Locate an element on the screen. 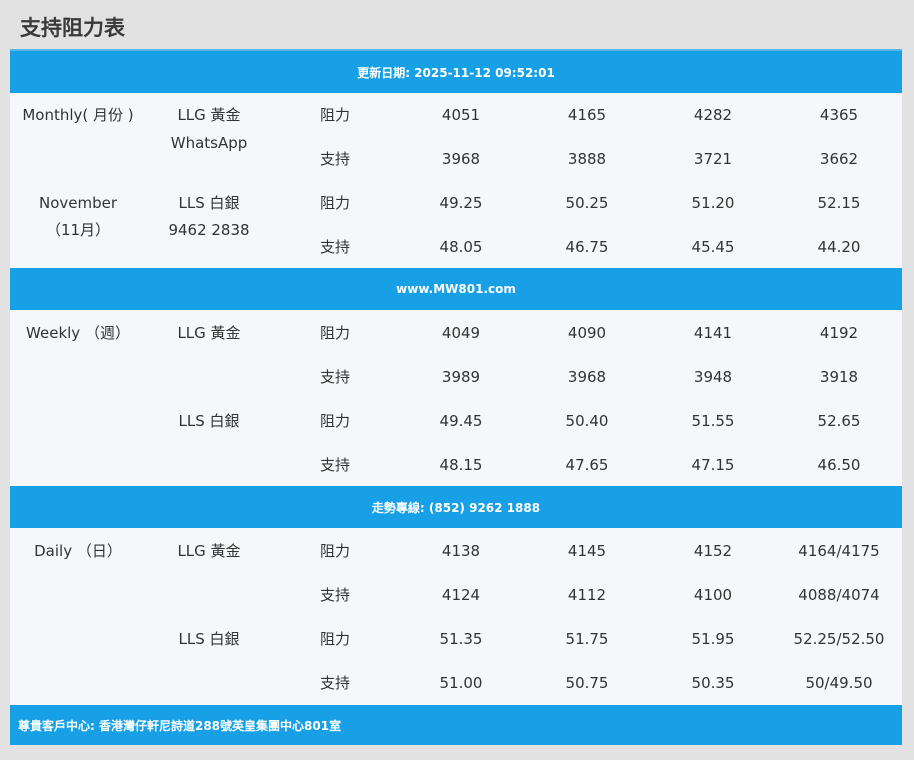 Image resolution: width=914 pixels, height=760 pixels. instrument-silver-weekly: LLS 白銀 is located at coordinates (209, 421).